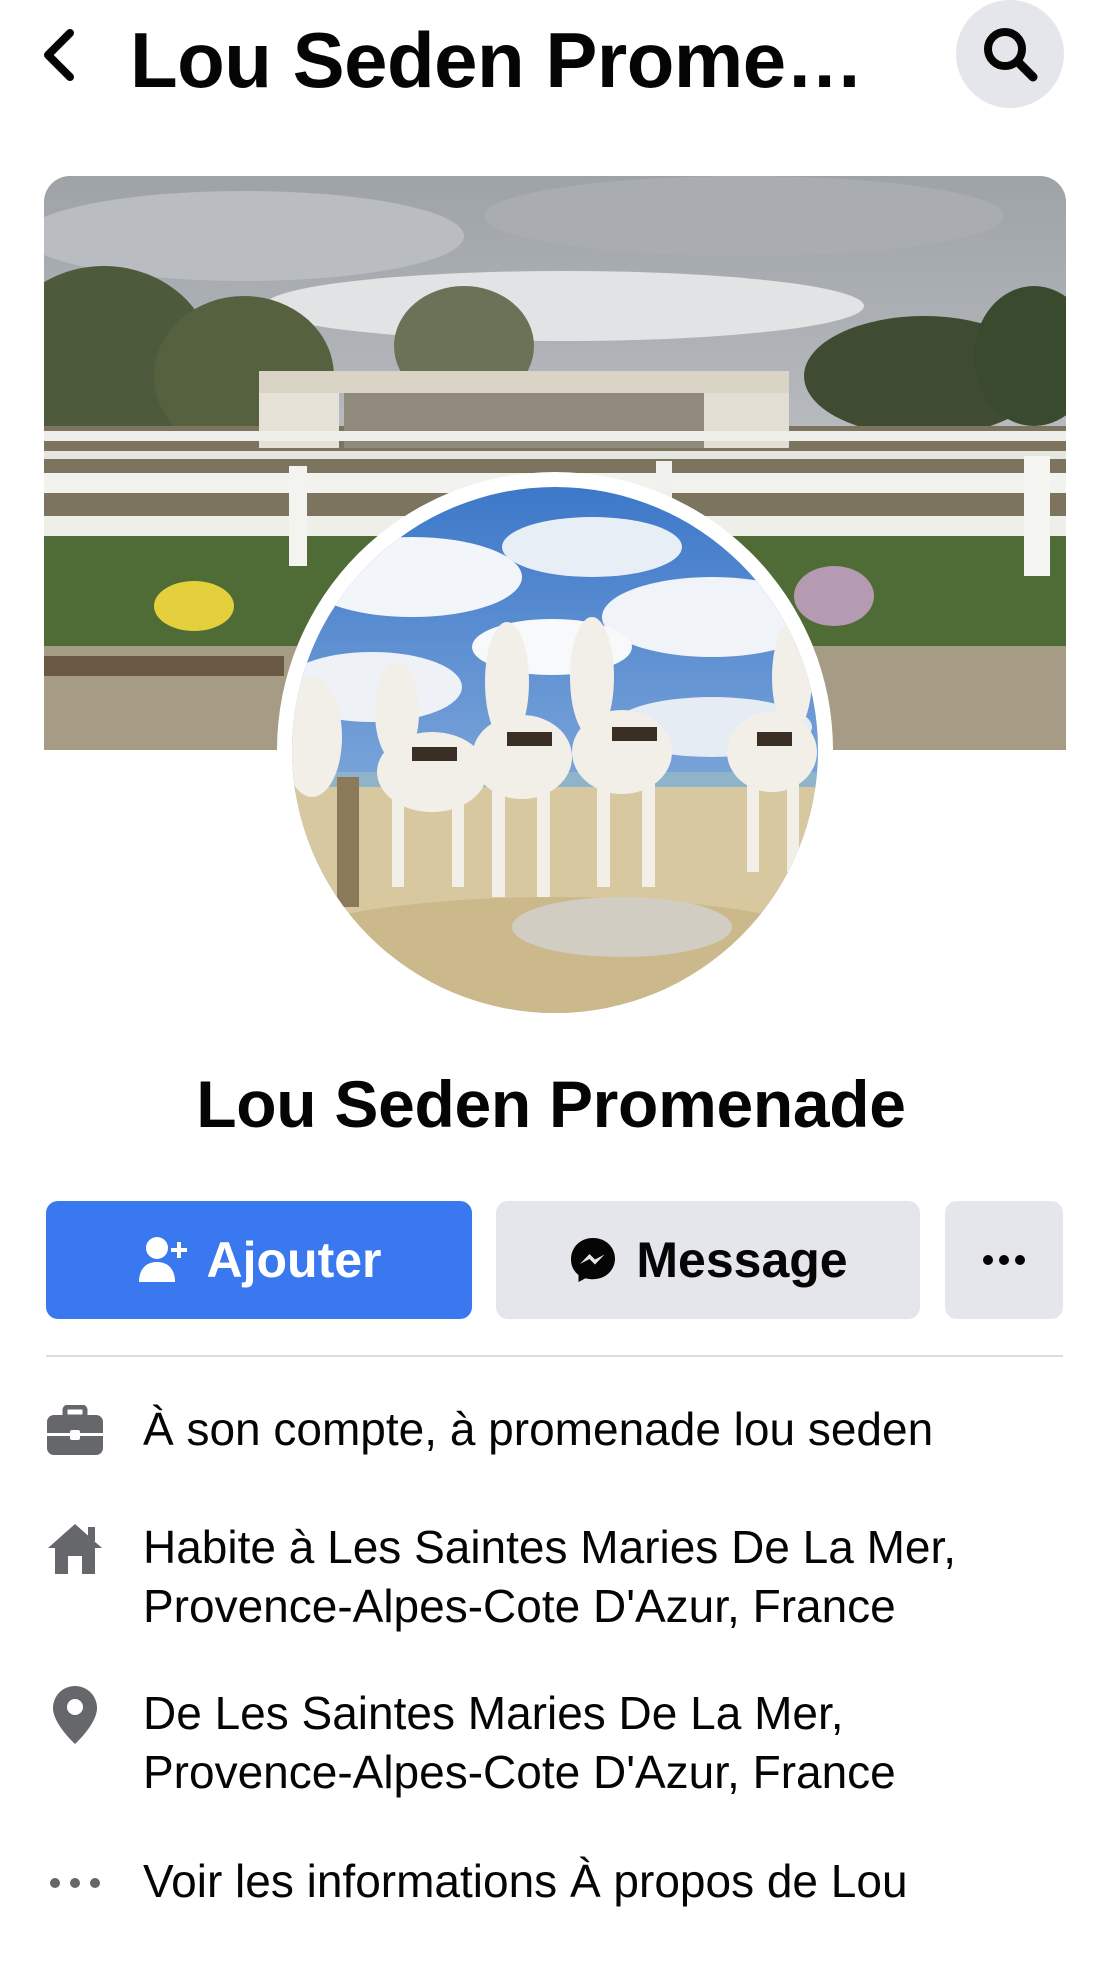 This screenshot has height=1973, width=1102. I want to click on profile-name: Lou Seden Promenade, so click(551, 1104).